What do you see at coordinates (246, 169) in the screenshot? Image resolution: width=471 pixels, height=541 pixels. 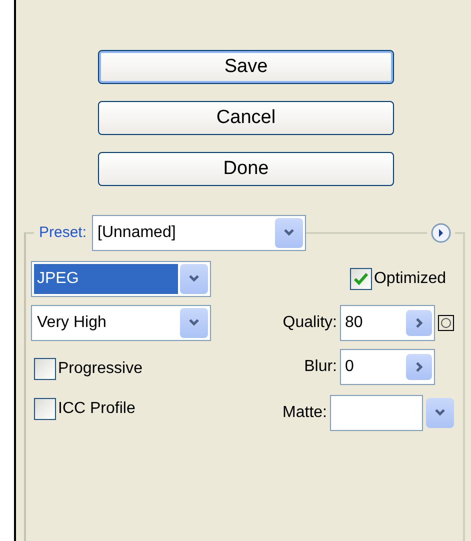 I see `dialog-button: Done` at bounding box center [246, 169].